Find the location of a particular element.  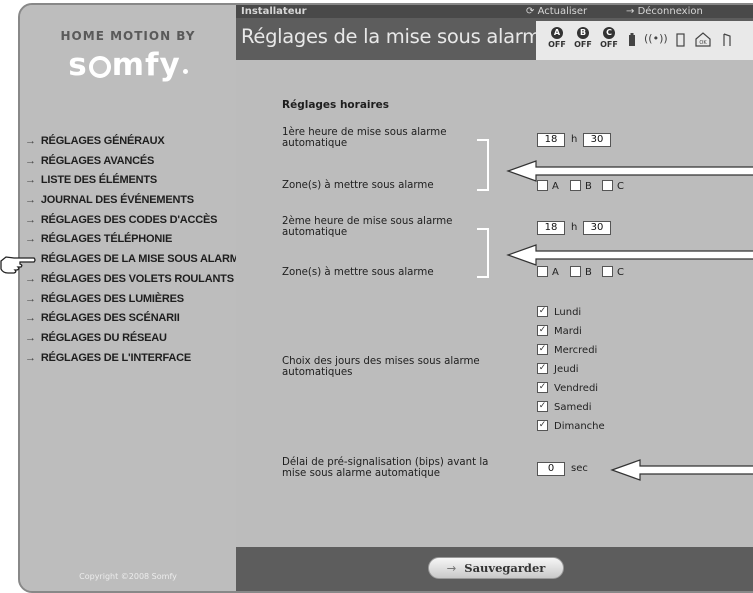

sidebar-item-access-codes: → RÉGLAGES DES CODES D'ACCÈS is located at coordinates (131, 221).